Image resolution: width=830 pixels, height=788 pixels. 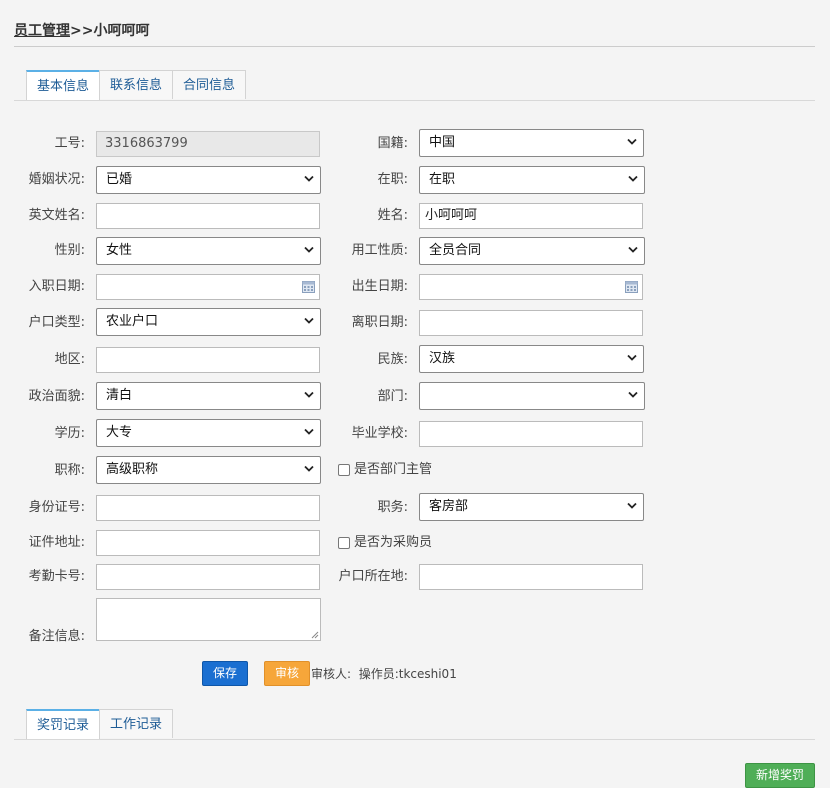 I want to click on leave-date-field, so click(x=531, y=323).